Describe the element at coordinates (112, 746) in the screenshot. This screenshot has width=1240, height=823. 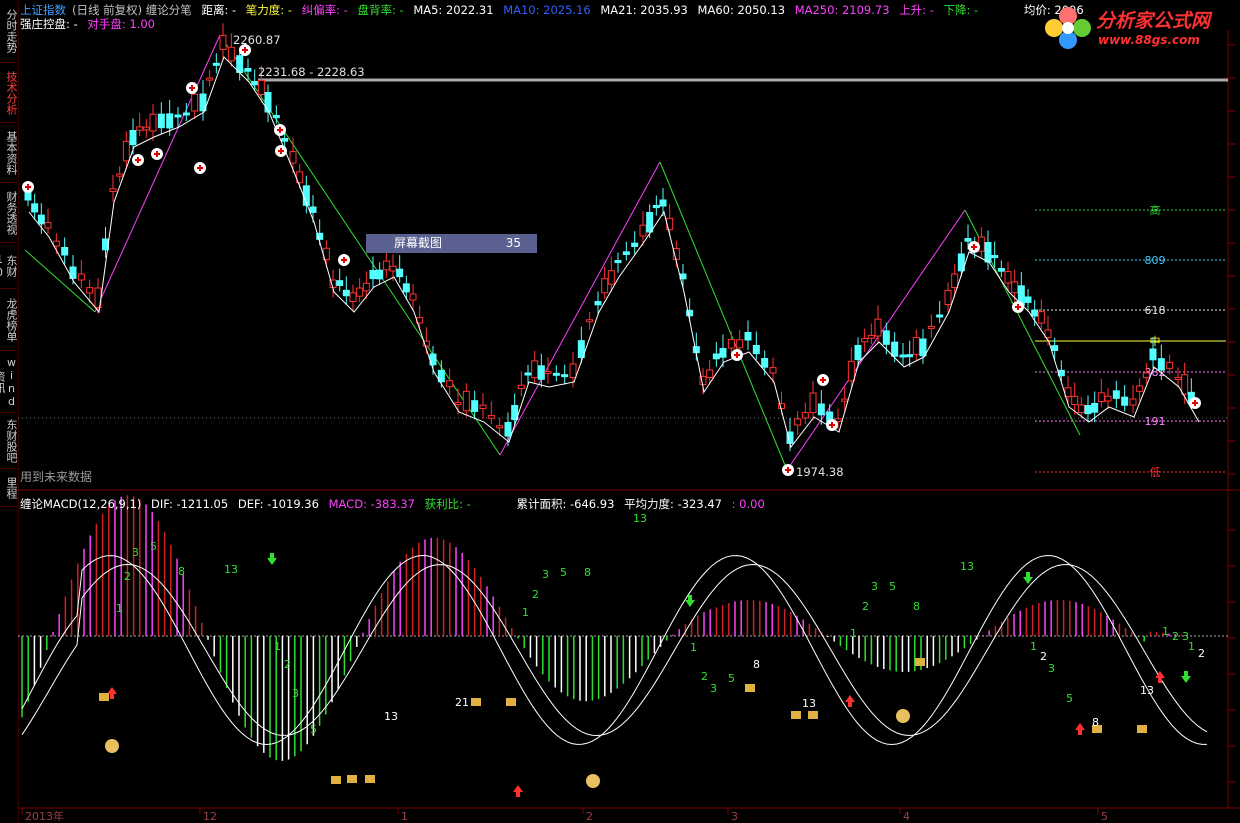
I see `money-bag-icon` at that location.